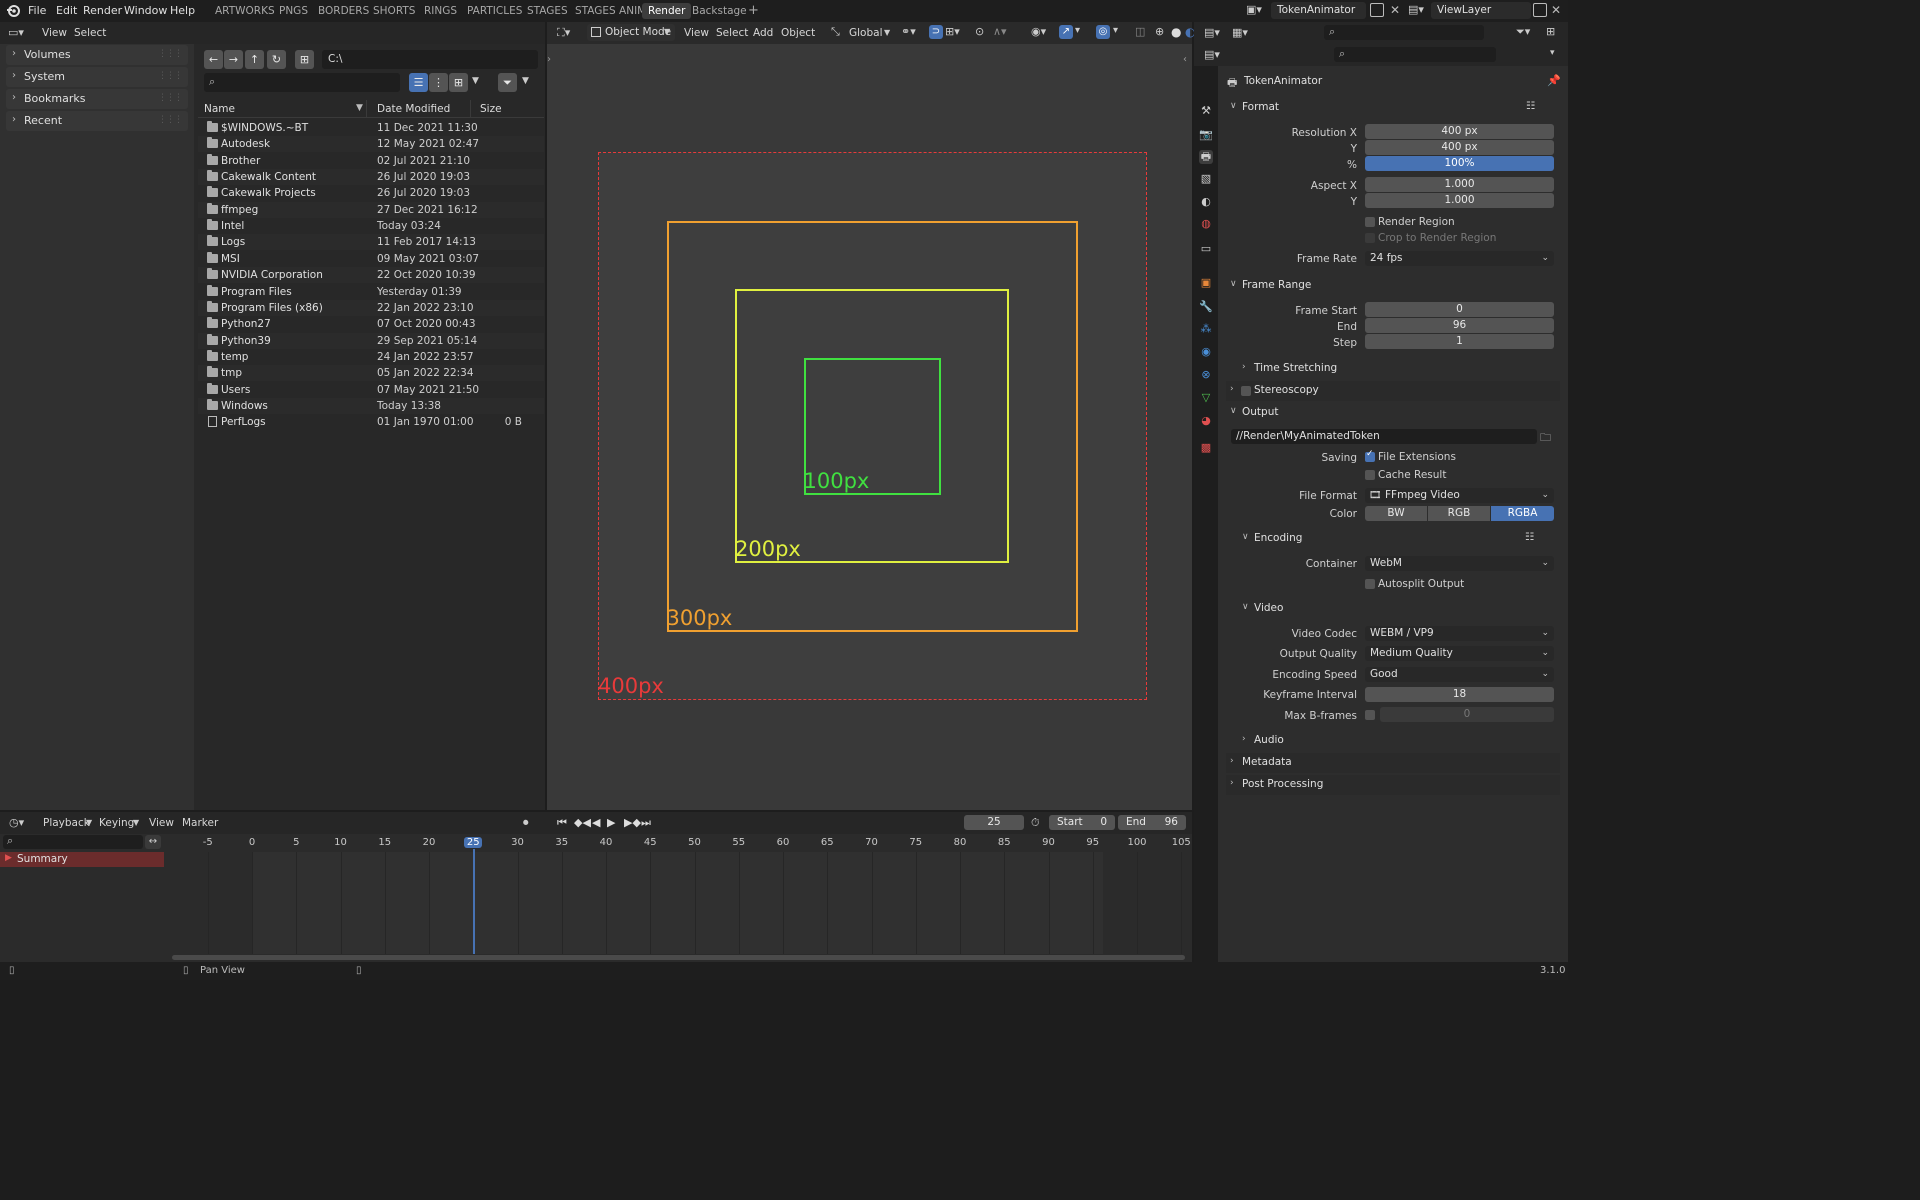  Describe the element at coordinates (632, 822) in the screenshot. I see `next-keyframe-icon: ▶◆` at that location.